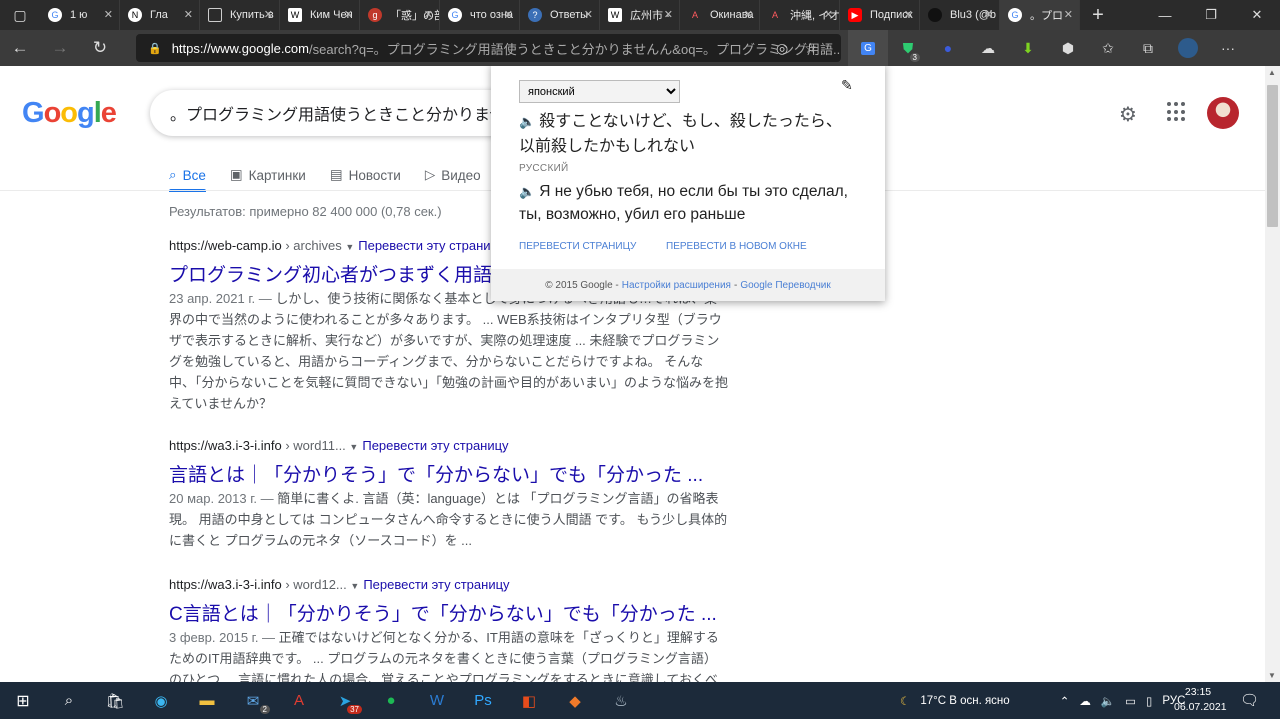 The width and height of the screenshot is (1280, 719). I want to click on tab-all: ⌕ Все, so click(187, 176).